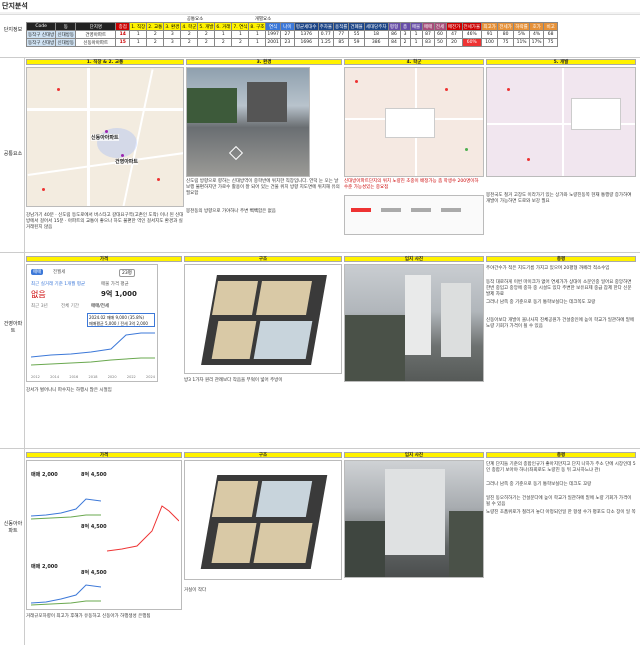  Describe the element at coordinates (551, 26) in the screenshot. I see `col-note: 비고` at that location.